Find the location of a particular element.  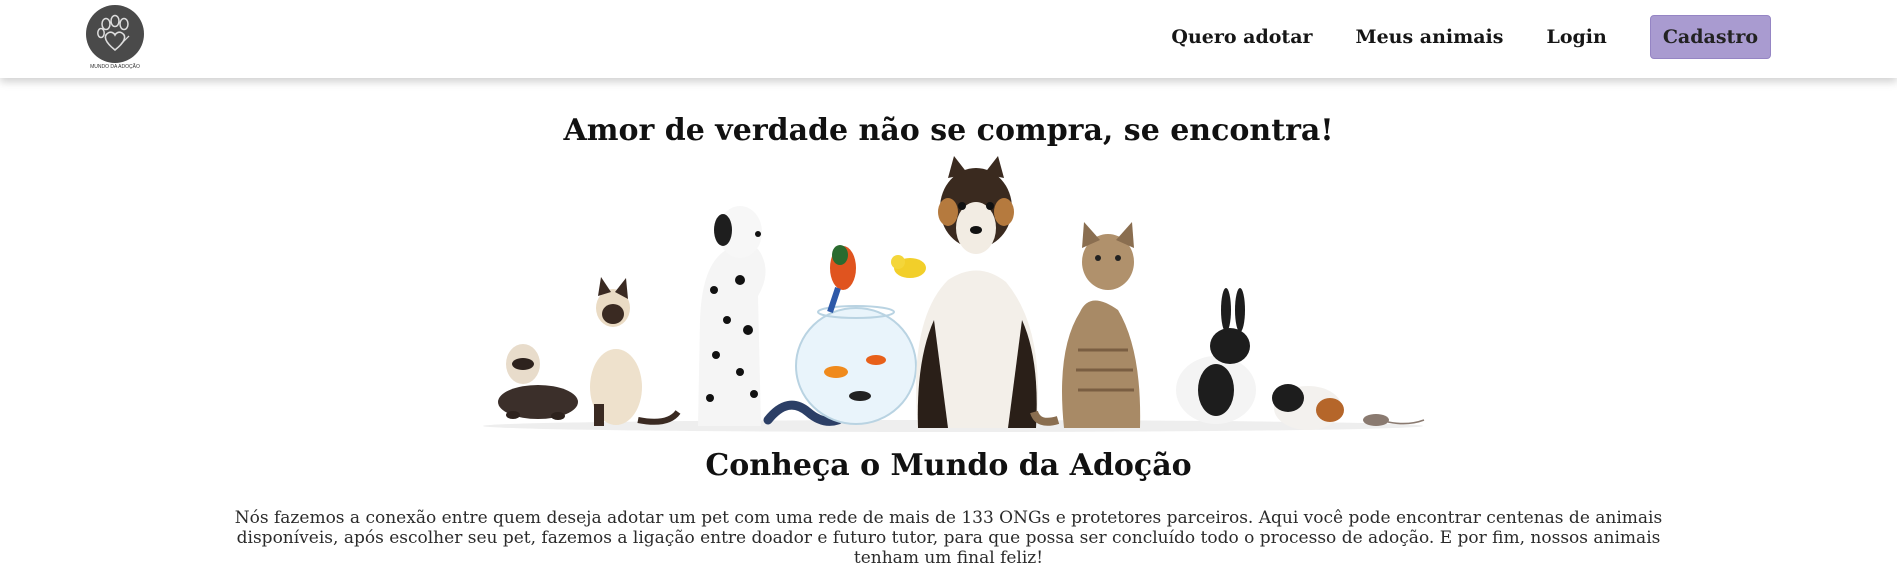

site-logo: MUNDO DA ADOÇÃO is located at coordinates (115, 39).